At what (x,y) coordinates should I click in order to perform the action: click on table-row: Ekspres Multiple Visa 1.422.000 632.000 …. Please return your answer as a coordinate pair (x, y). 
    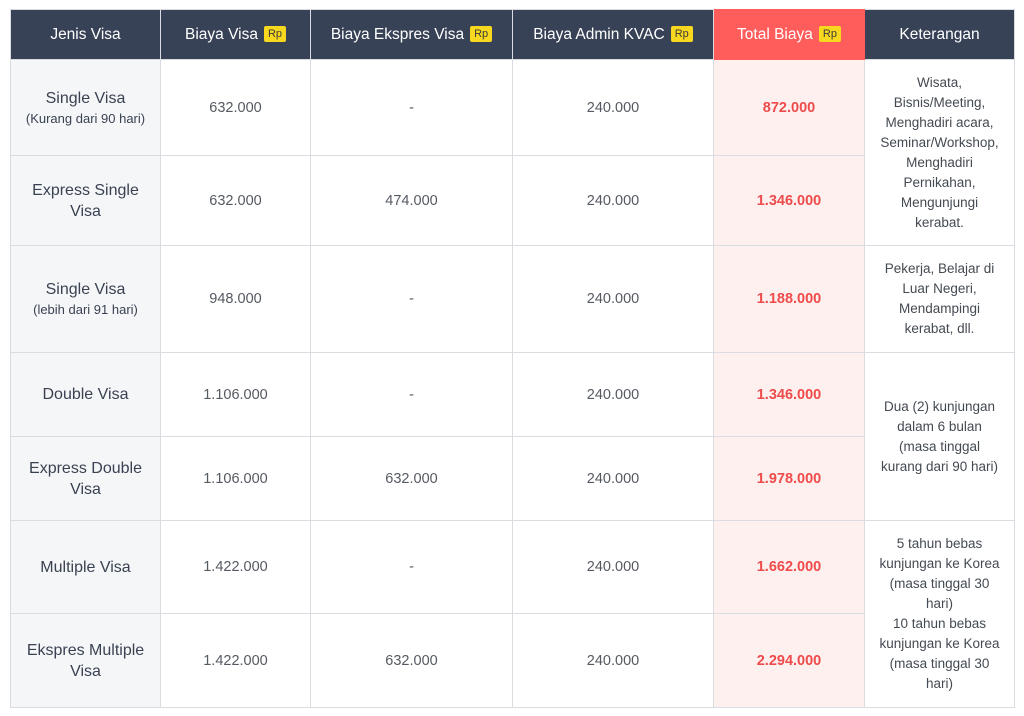
    Looking at the image, I should click on (512, 660).